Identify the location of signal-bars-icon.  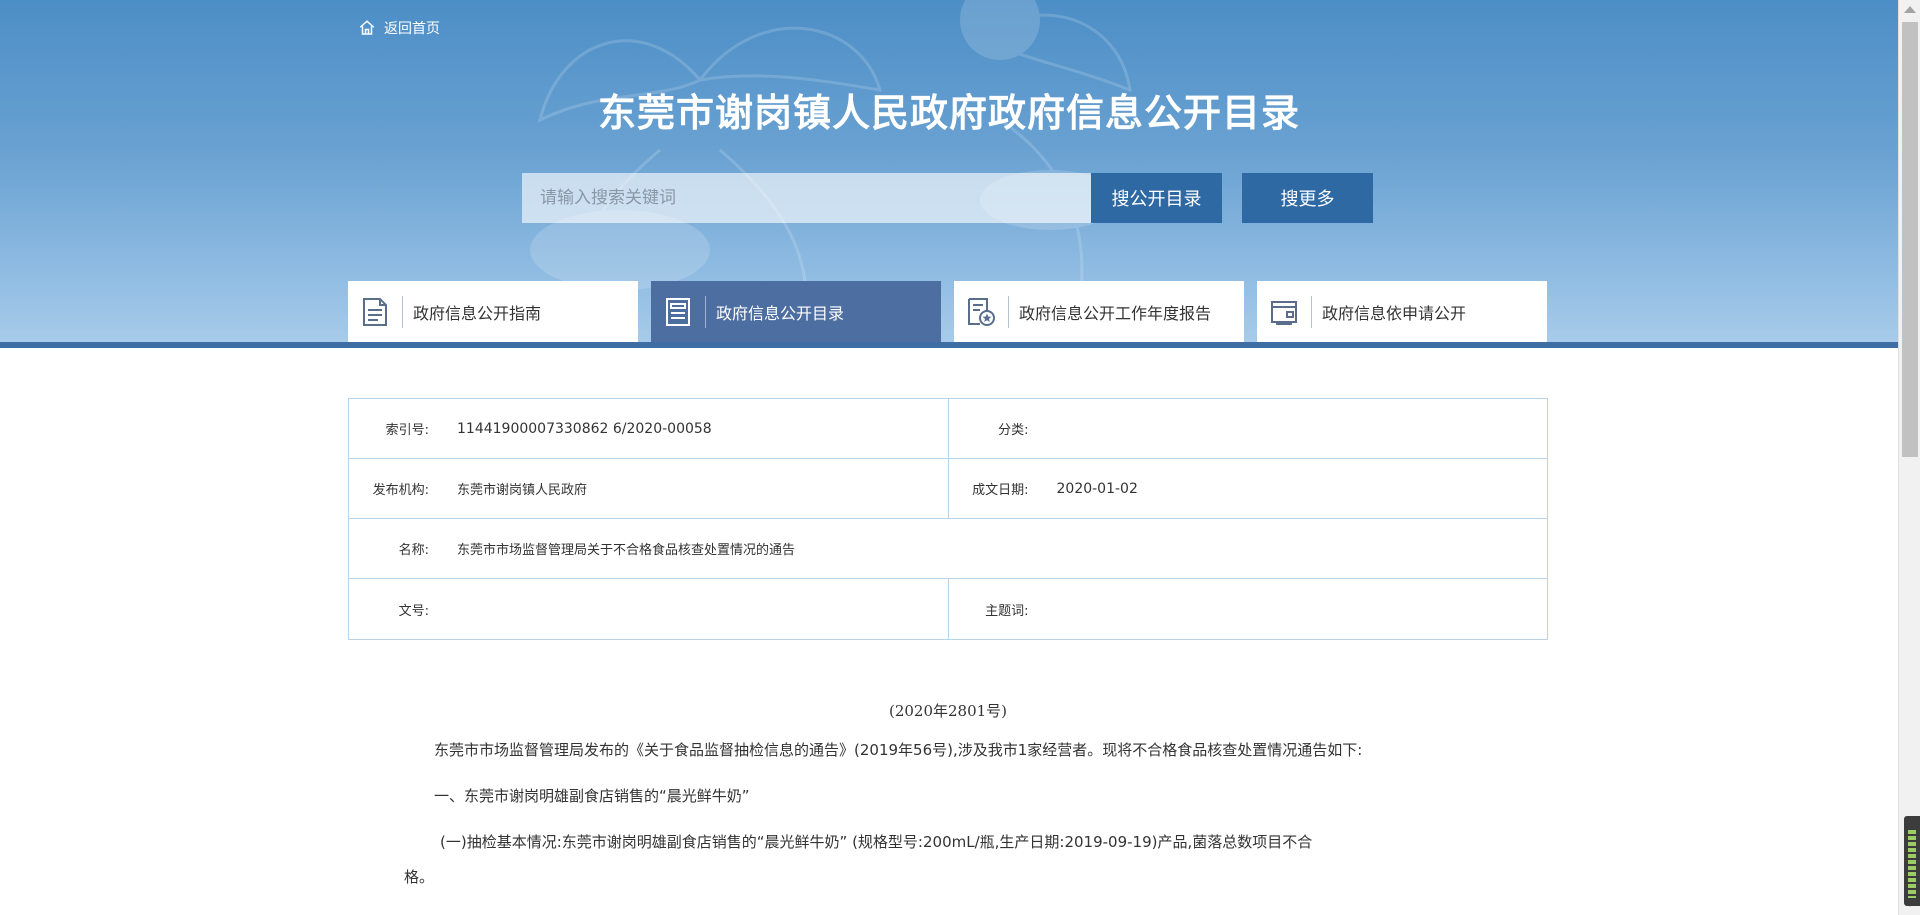
(1912, 864).